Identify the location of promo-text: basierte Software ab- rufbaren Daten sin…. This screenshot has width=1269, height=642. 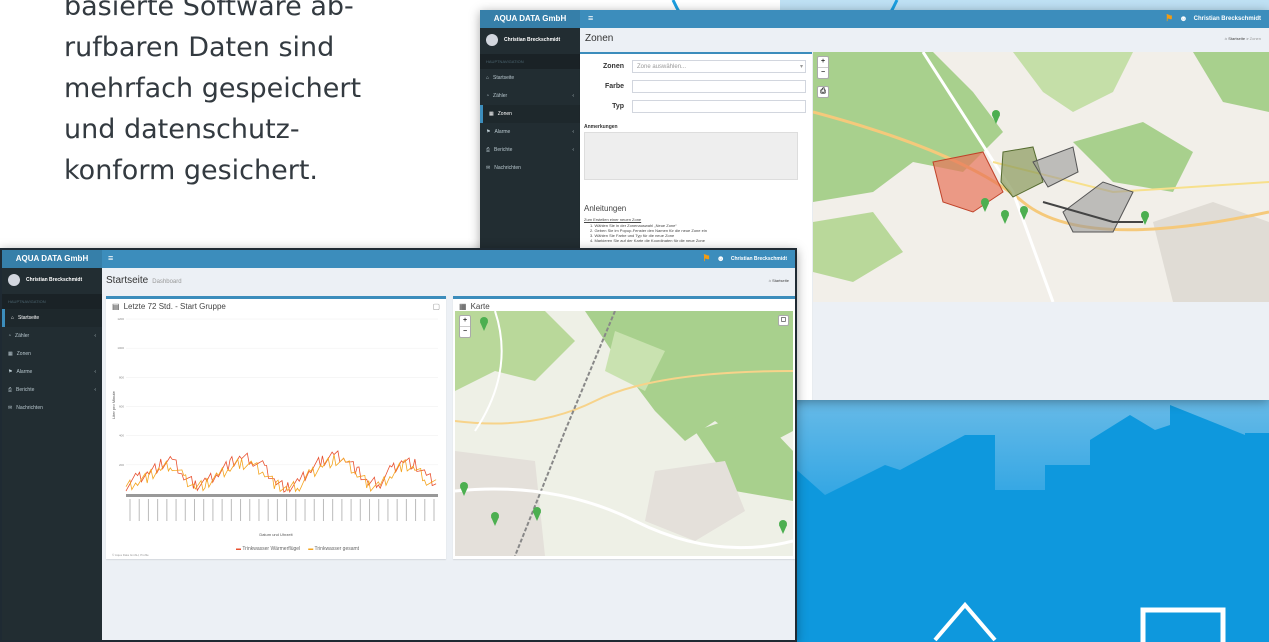
(244, 95).